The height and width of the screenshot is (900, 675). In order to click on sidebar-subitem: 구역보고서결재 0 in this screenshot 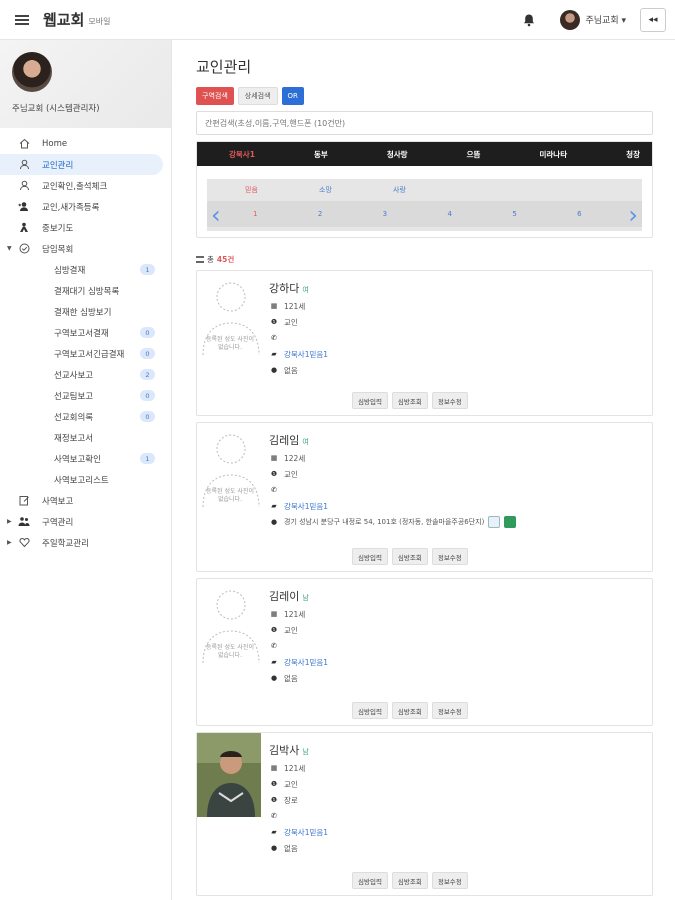, I will do `click(85, 332)`.